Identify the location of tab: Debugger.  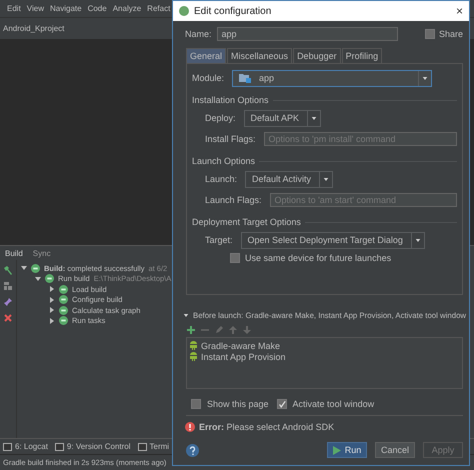
(317, 55).